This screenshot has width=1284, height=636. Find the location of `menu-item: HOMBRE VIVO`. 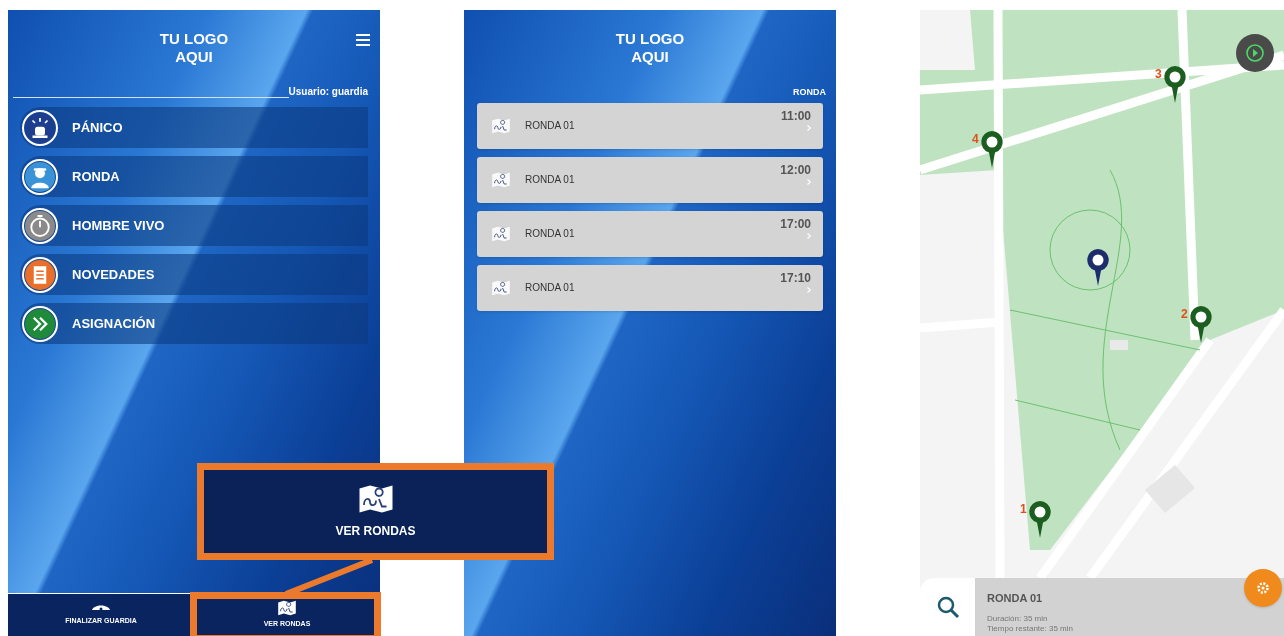

menu-item: HOMBRE VIVO is located at coordinates (194, 225).